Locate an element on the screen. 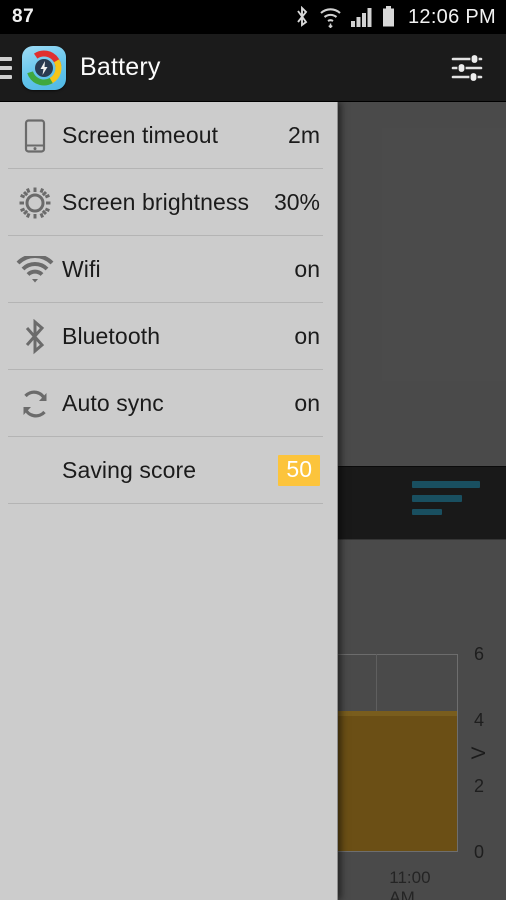 Image resolution: width=506 pixels, height=900 pixels. drawer-item-screen-timeout: Screen timeout 2m is located at coordinates (168, 135).